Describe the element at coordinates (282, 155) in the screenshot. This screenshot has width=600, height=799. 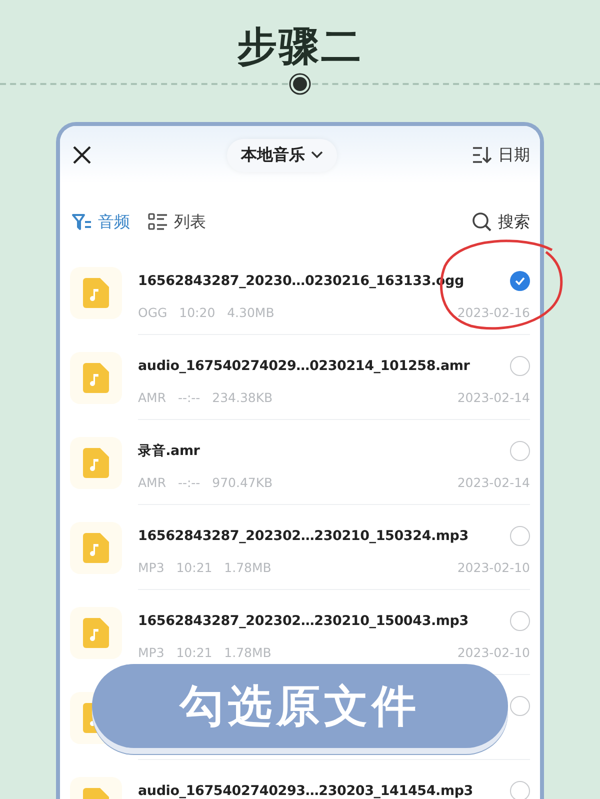
I see `folder-dropdown: 本地音乐` at that location.